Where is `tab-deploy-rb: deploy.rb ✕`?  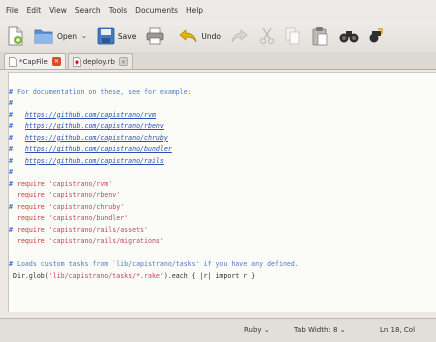
tab-deploy-rb: deploy.rb ✕ is located at coordinates (100, 61).